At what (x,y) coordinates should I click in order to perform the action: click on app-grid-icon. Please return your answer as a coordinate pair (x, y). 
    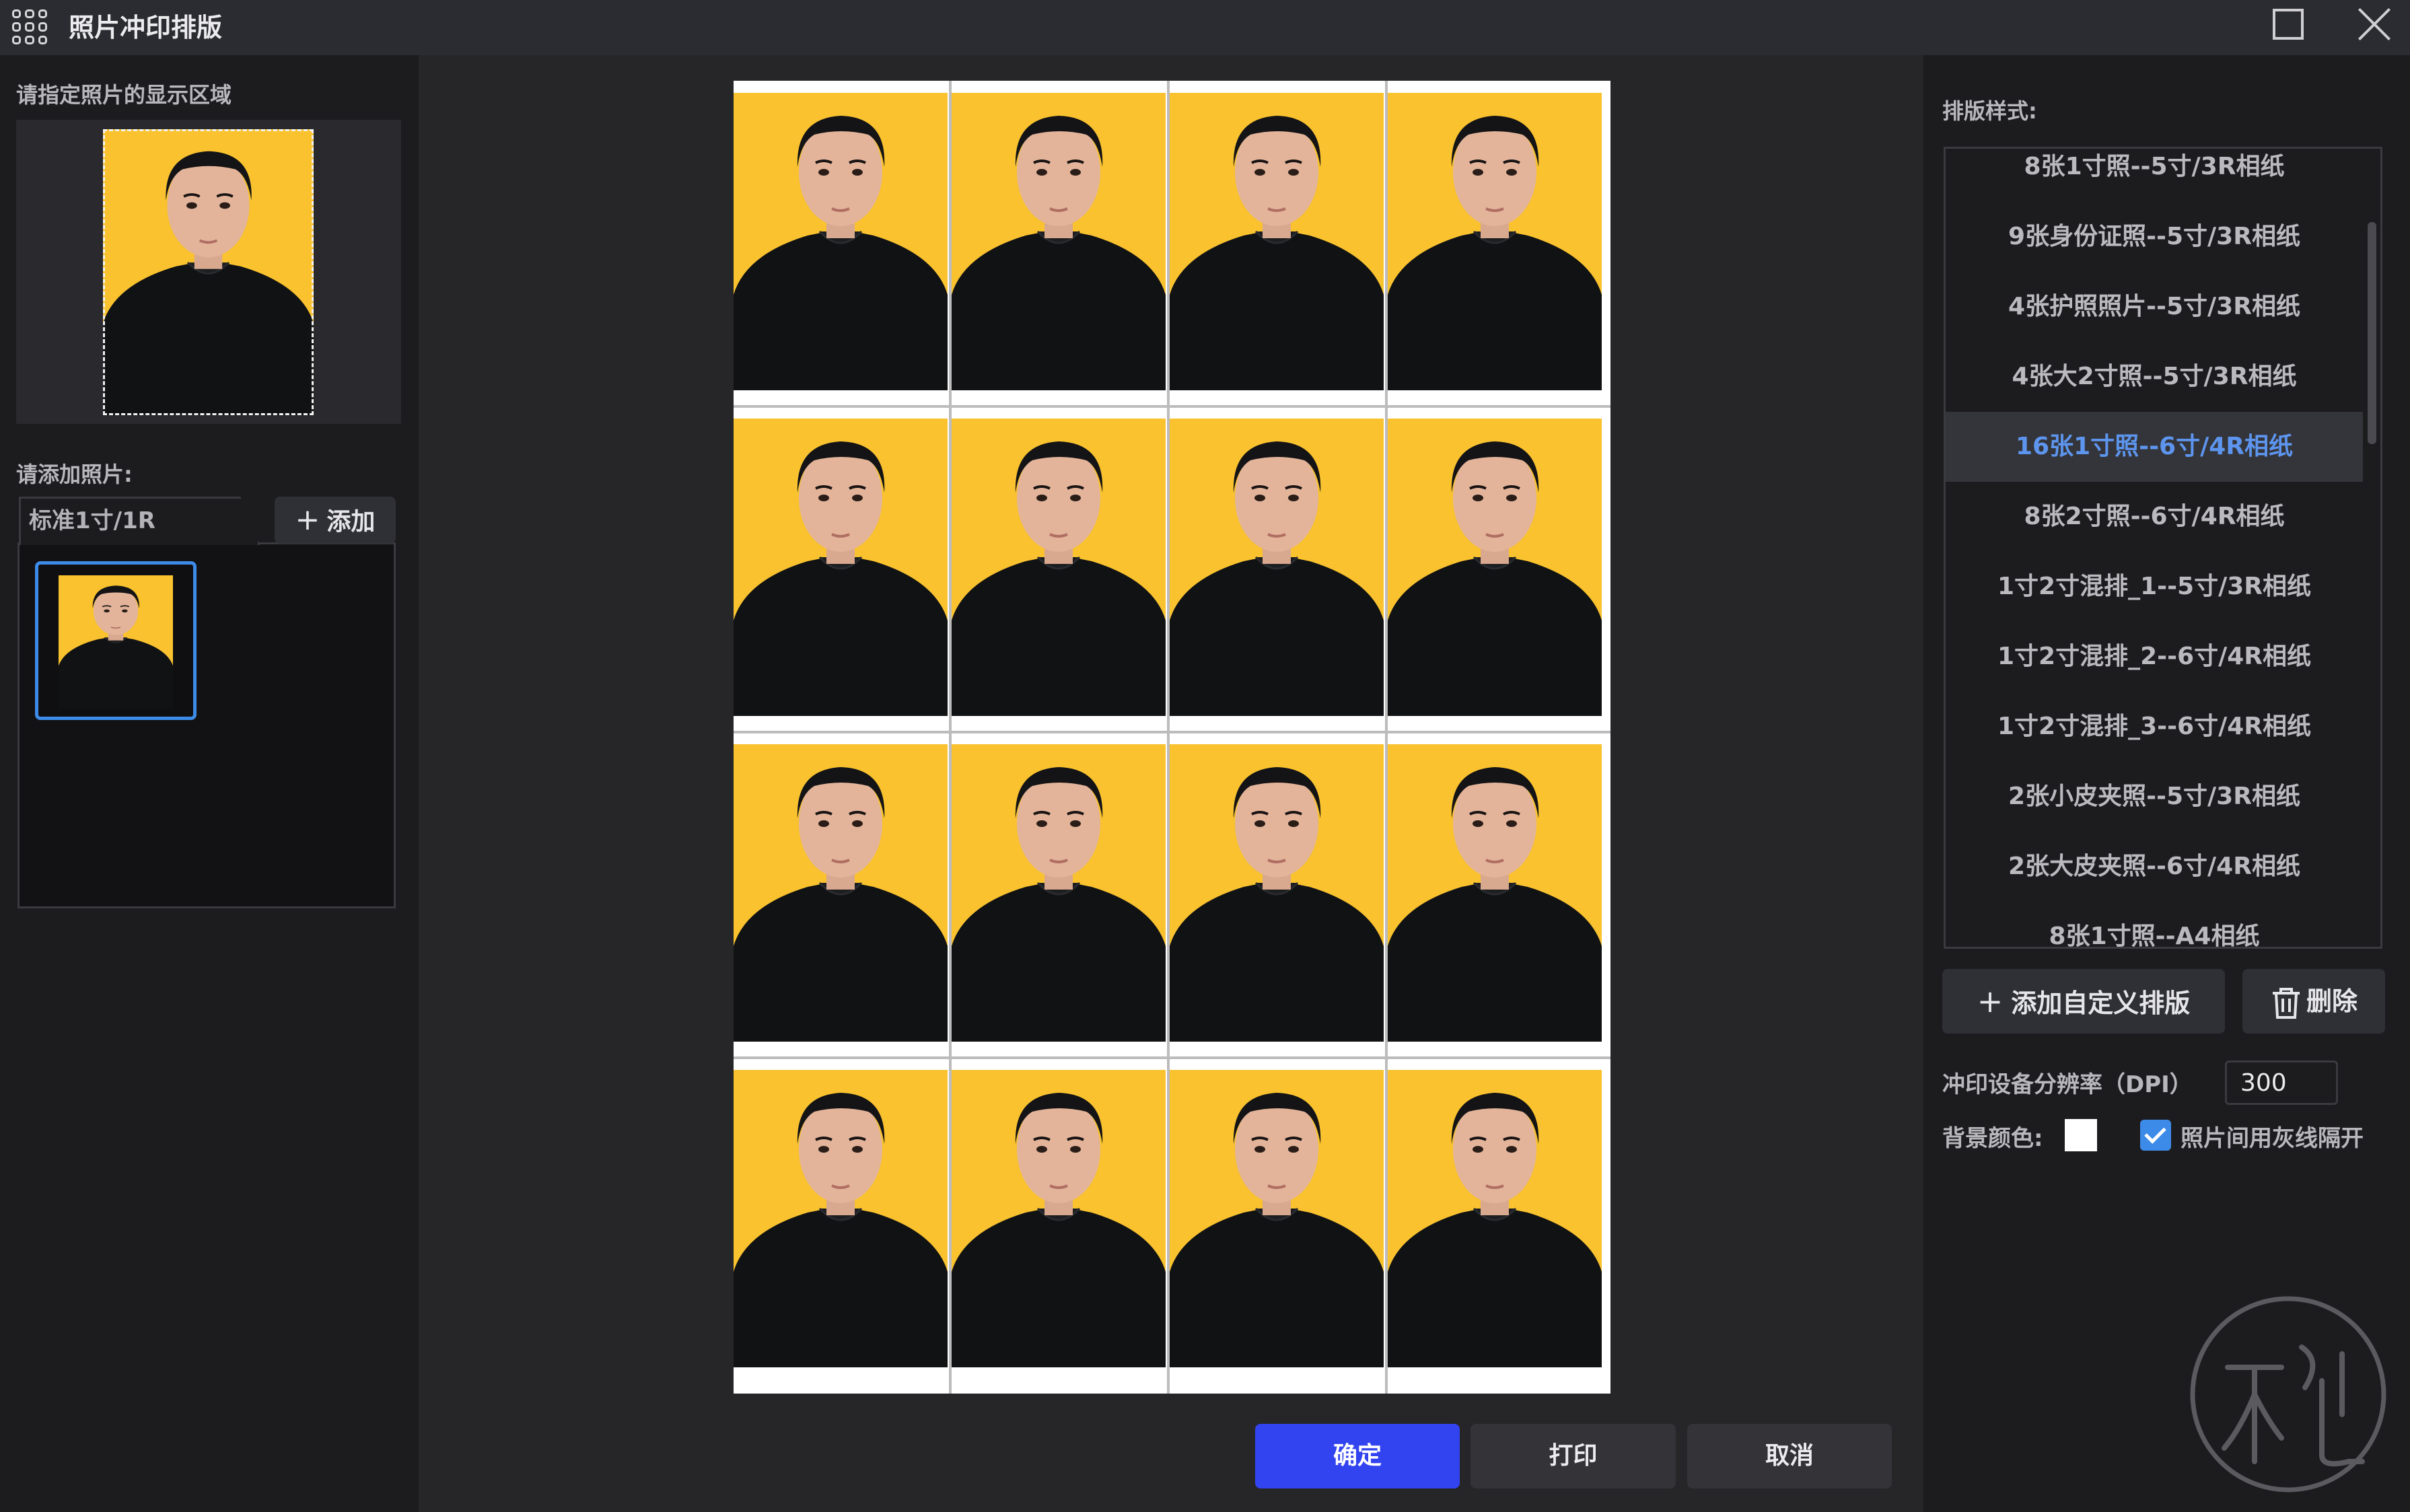
    Looking at the image, I should click on (29, 27).